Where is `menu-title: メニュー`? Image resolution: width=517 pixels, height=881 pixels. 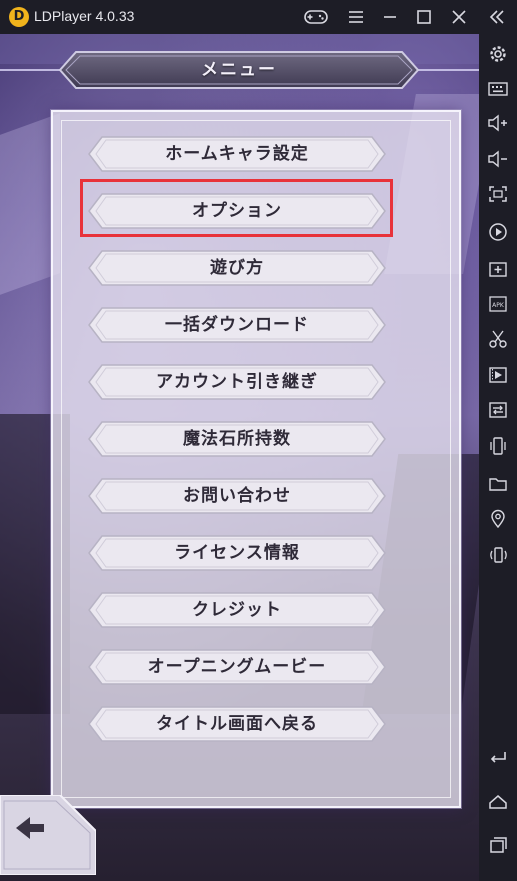
menu-title: メニュー is located at coordinates (239, 70).